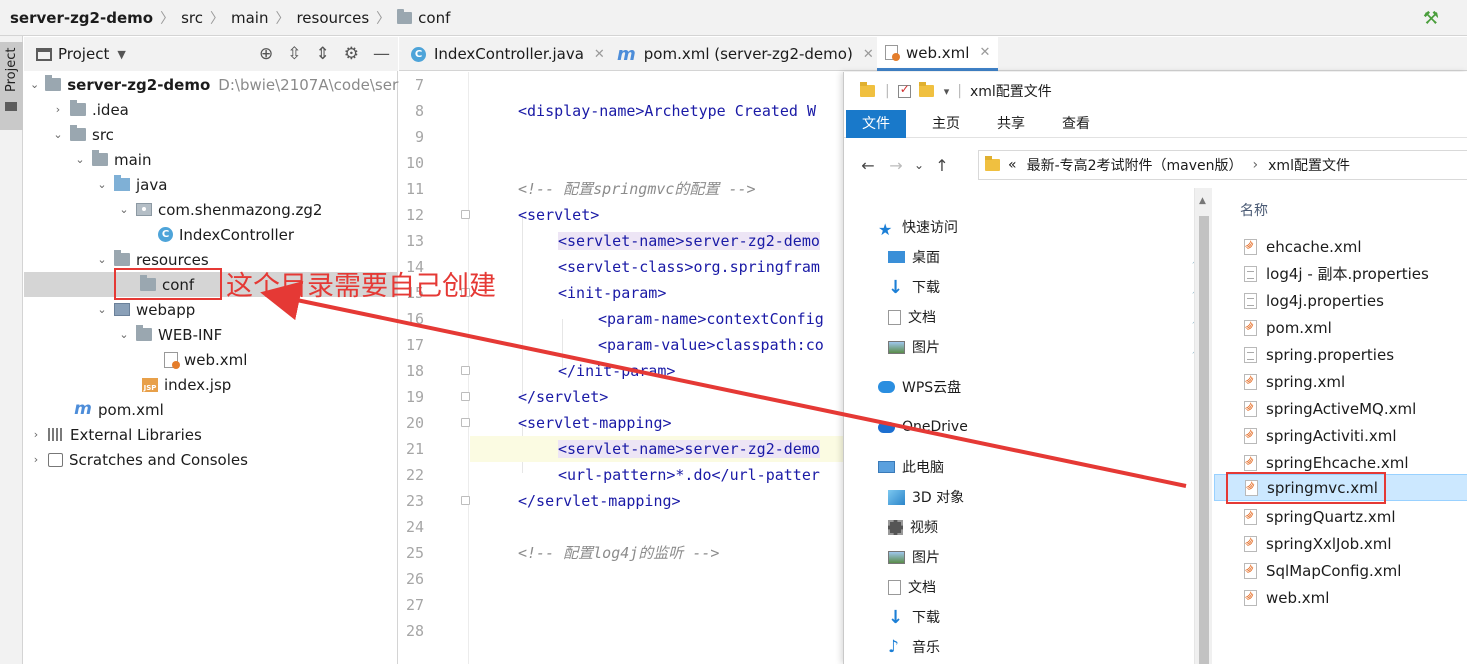  I want to click on ribbon-tab-view: 查看, so click(1076, 124).